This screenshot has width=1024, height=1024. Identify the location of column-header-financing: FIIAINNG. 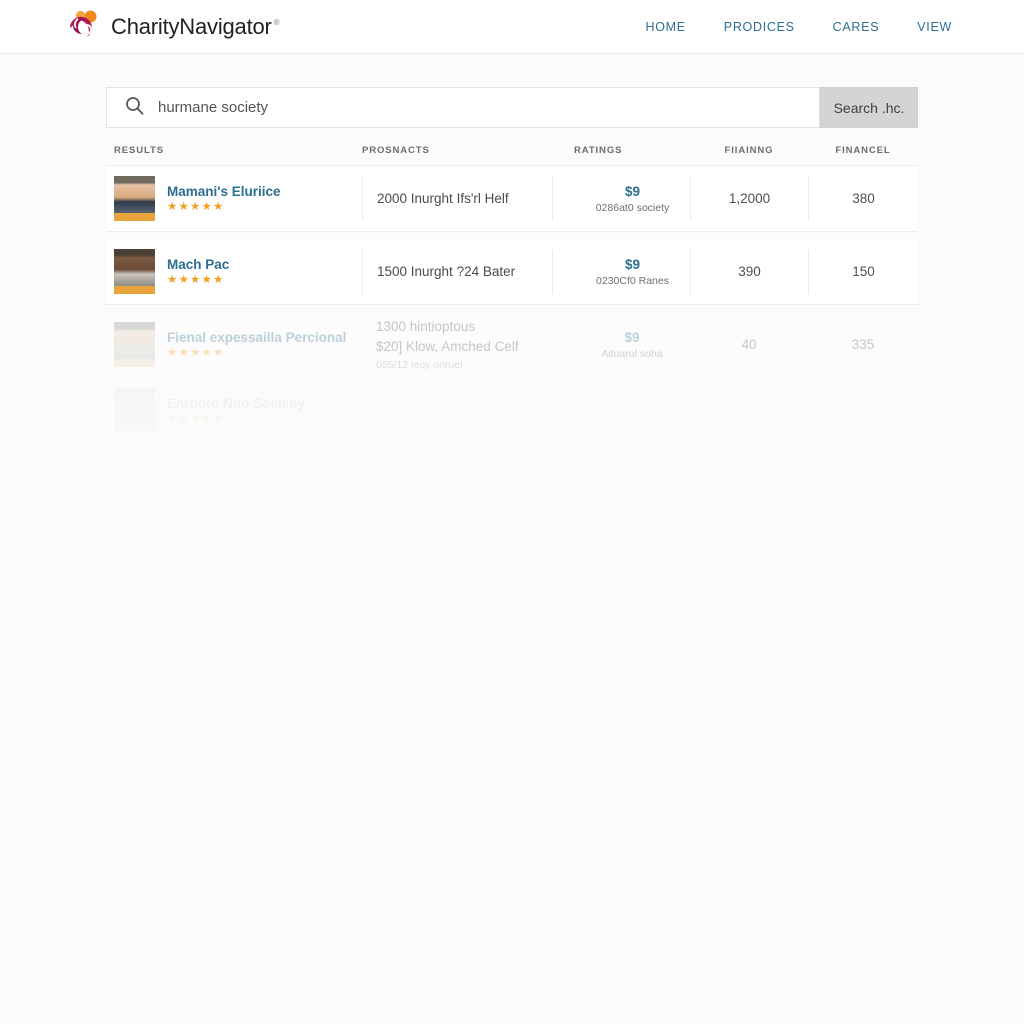
(749, 150).